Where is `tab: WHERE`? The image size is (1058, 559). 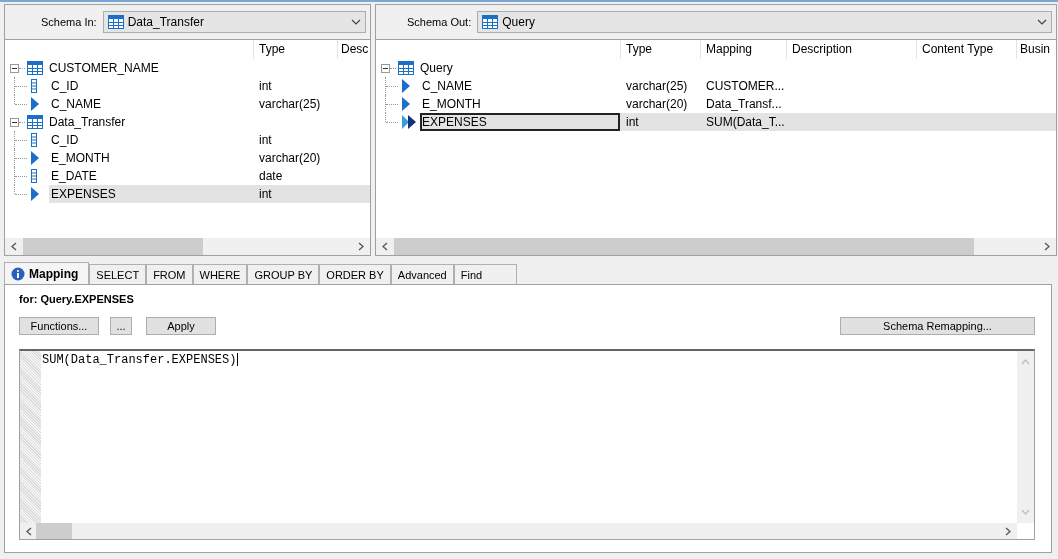
tab: WHERE is located at coordinates (220, 274).